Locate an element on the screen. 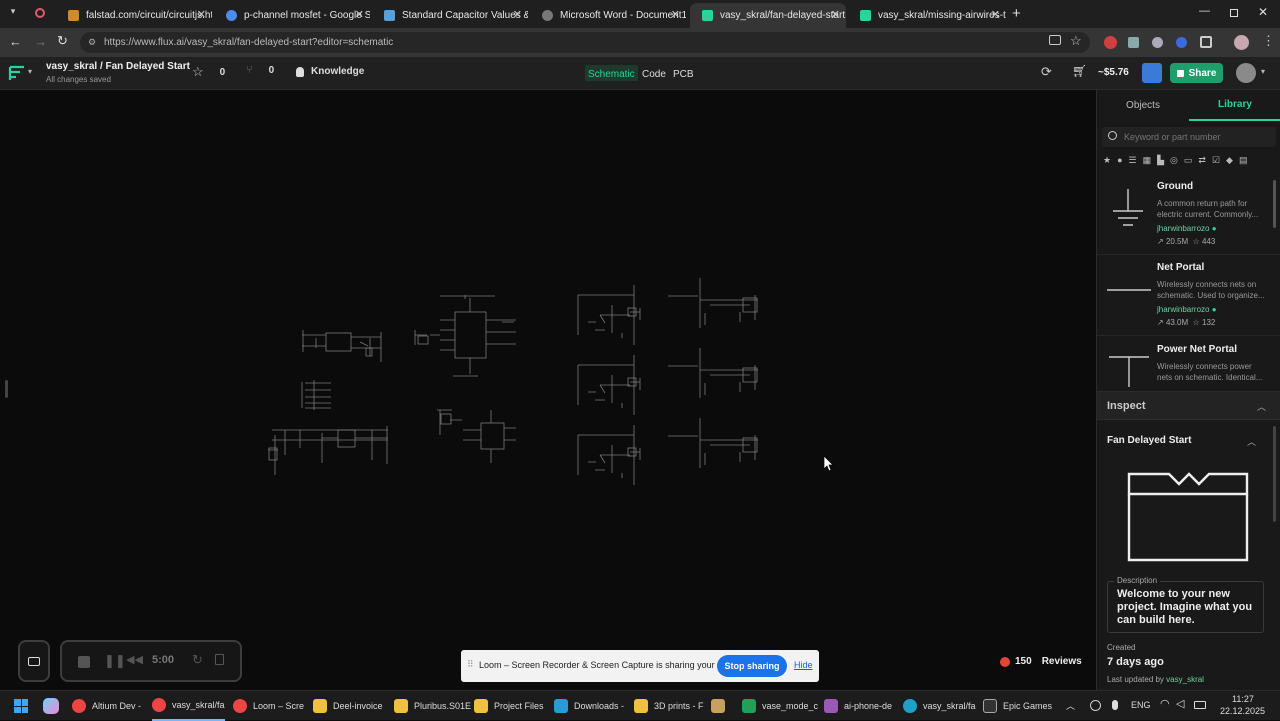  taskbar-item: Pluribus.S01E is located at coordinates (432, 706).